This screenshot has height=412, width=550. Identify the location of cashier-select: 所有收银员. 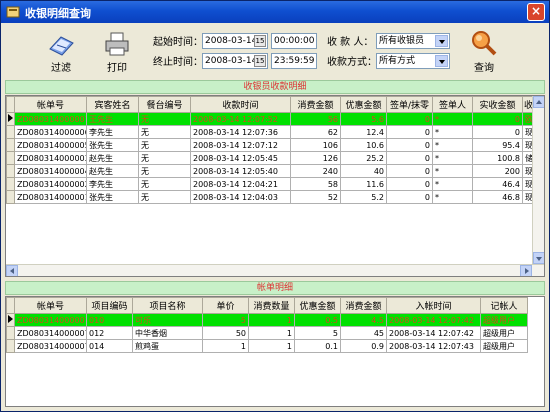
(413, 41).